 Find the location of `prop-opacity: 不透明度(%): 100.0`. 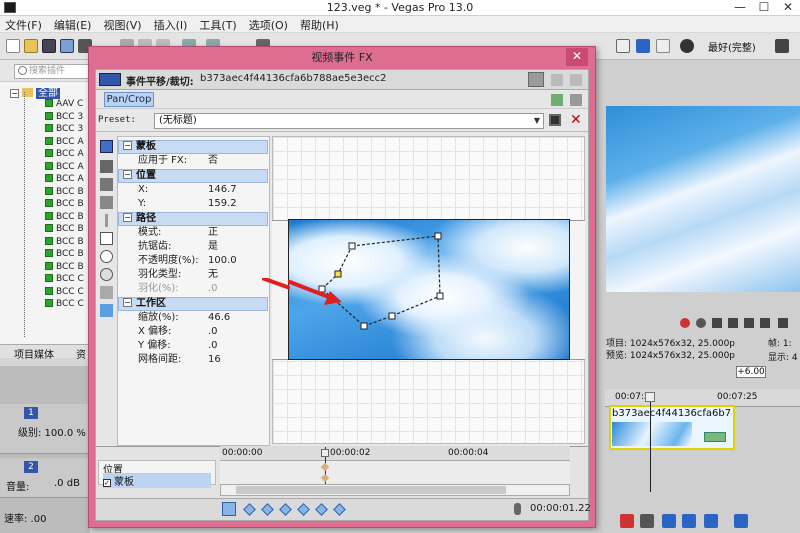

prop-opacity: 不透明度(%): 100.0 is located at coordinates (203, 261).